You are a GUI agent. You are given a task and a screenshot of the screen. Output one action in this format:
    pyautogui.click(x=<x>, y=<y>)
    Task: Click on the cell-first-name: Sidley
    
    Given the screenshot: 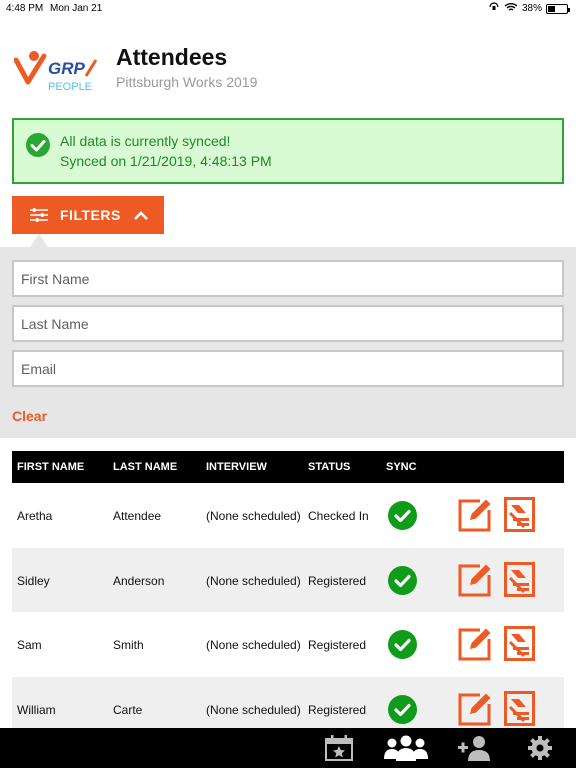 What is the action you would take?
    pyautogui.click(x=33, y=581)
    